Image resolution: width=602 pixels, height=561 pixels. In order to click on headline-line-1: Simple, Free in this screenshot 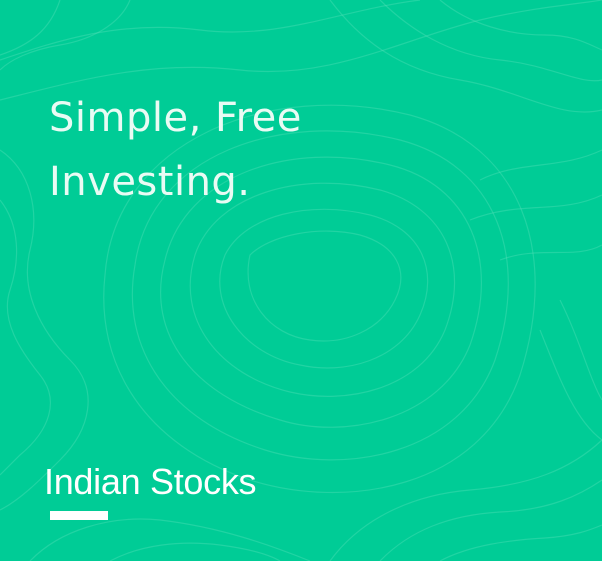, I will do `click(175, 118)`.